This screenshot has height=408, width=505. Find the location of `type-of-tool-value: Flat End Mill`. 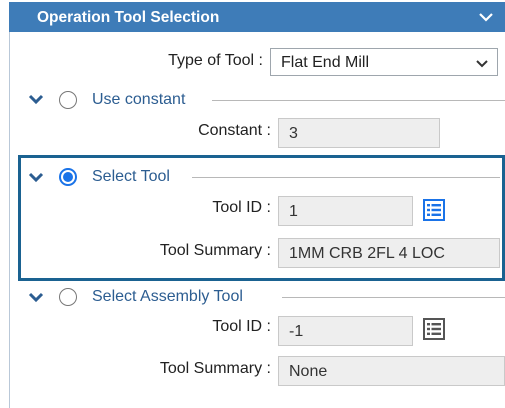

type-of-tool-value: Flat End Mill is located at coordinates (325, 62).